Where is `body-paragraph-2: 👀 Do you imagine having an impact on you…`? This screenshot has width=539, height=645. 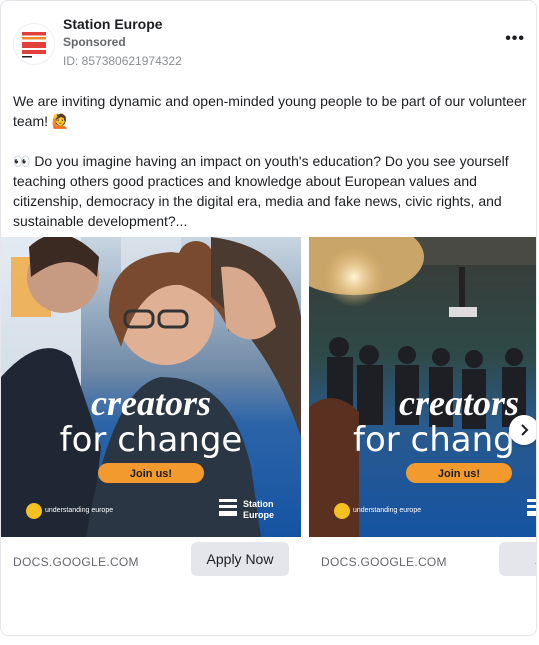 body-paragraph-2: 👀 Do you imagine having an impact on you… is located at coordinates (261, 191).